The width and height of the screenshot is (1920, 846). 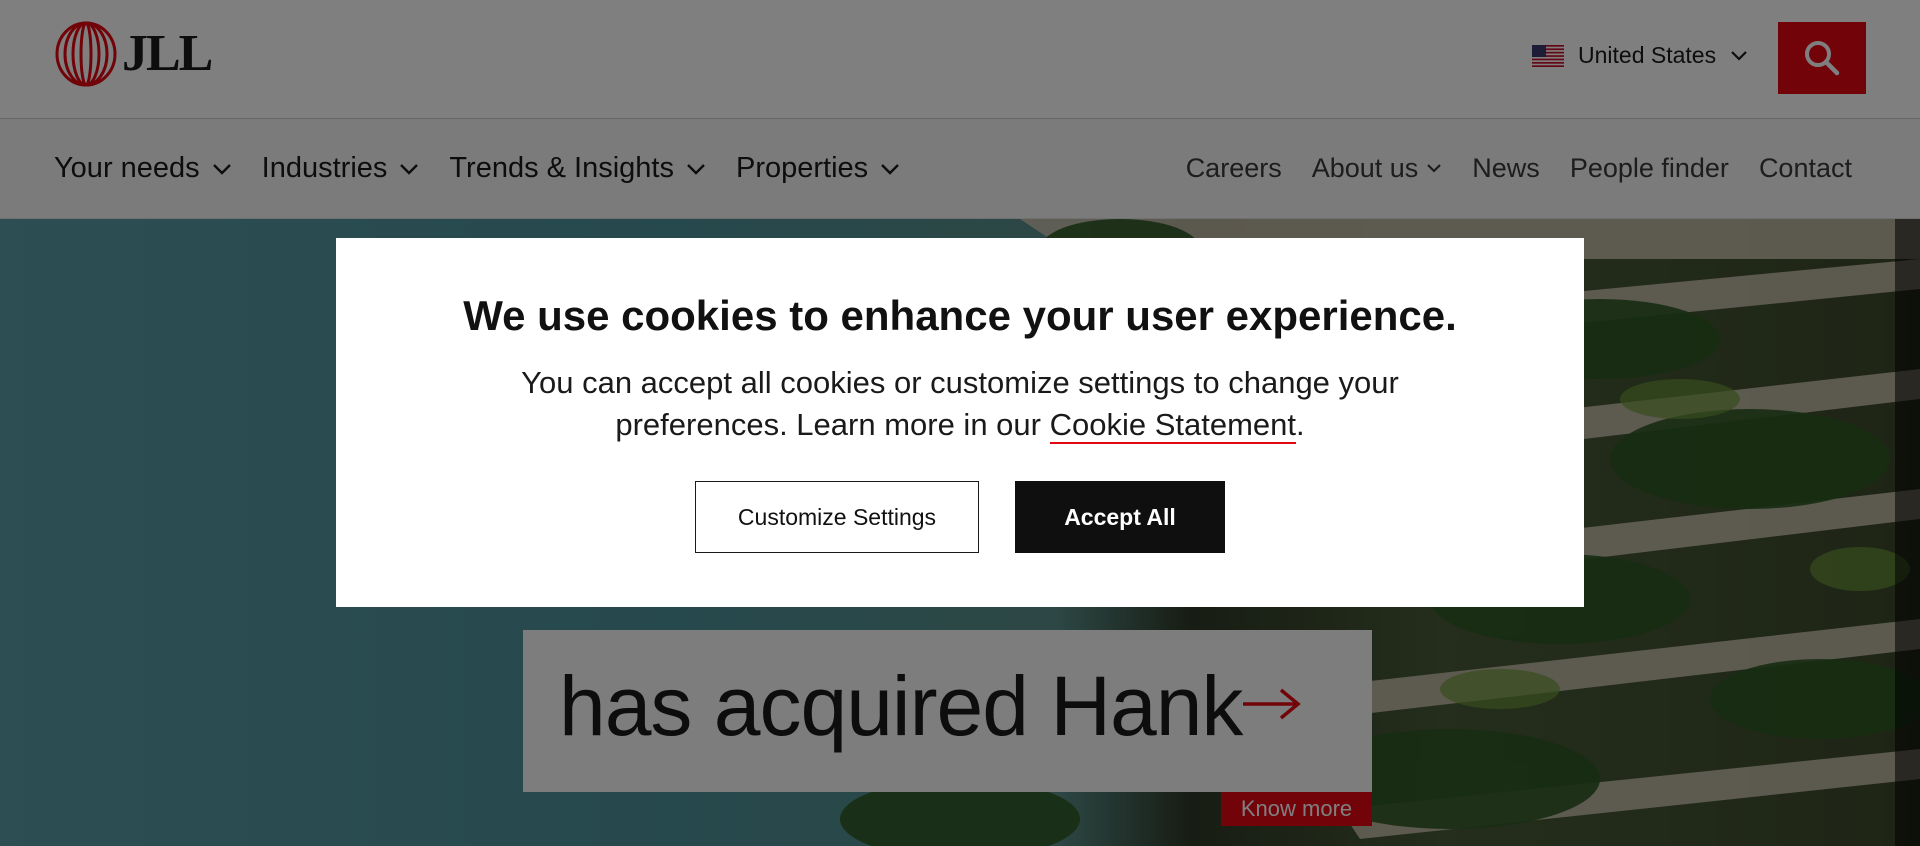 What do you see at coordinates (1120, 517) in the screenshot?
I see `accept-all-button: Accept All` at bounding box center [1120, 517].